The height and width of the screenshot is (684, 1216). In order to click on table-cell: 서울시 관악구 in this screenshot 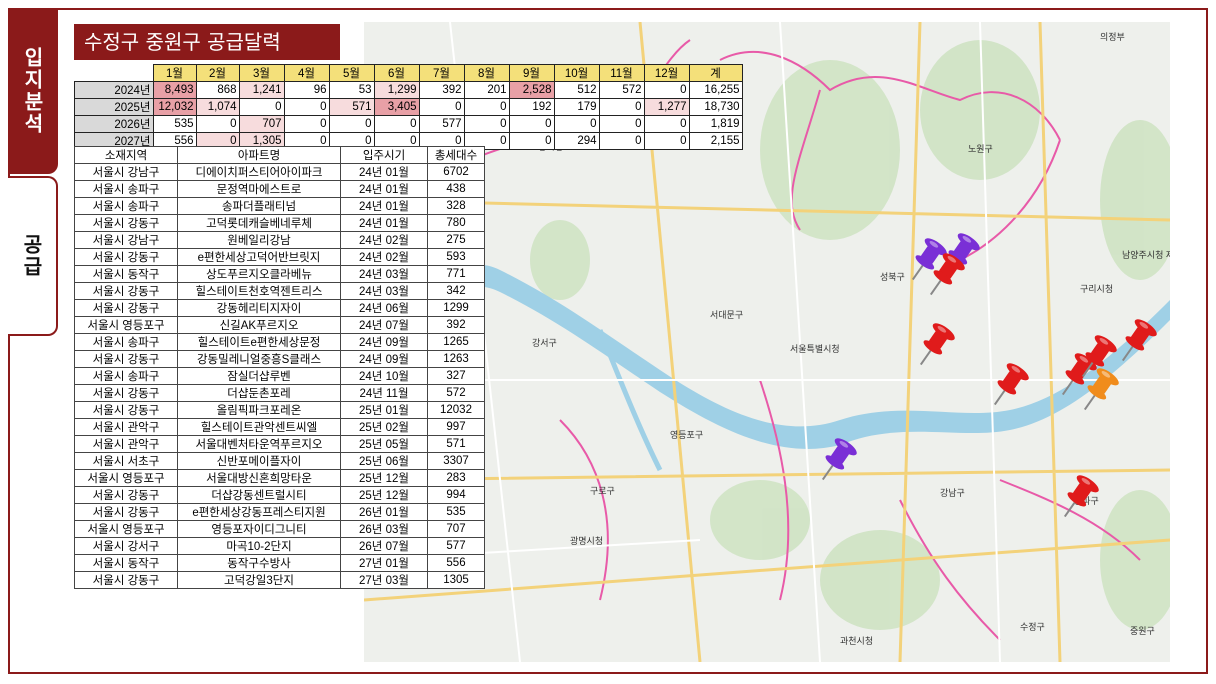, I will do `click(126, 427)`.